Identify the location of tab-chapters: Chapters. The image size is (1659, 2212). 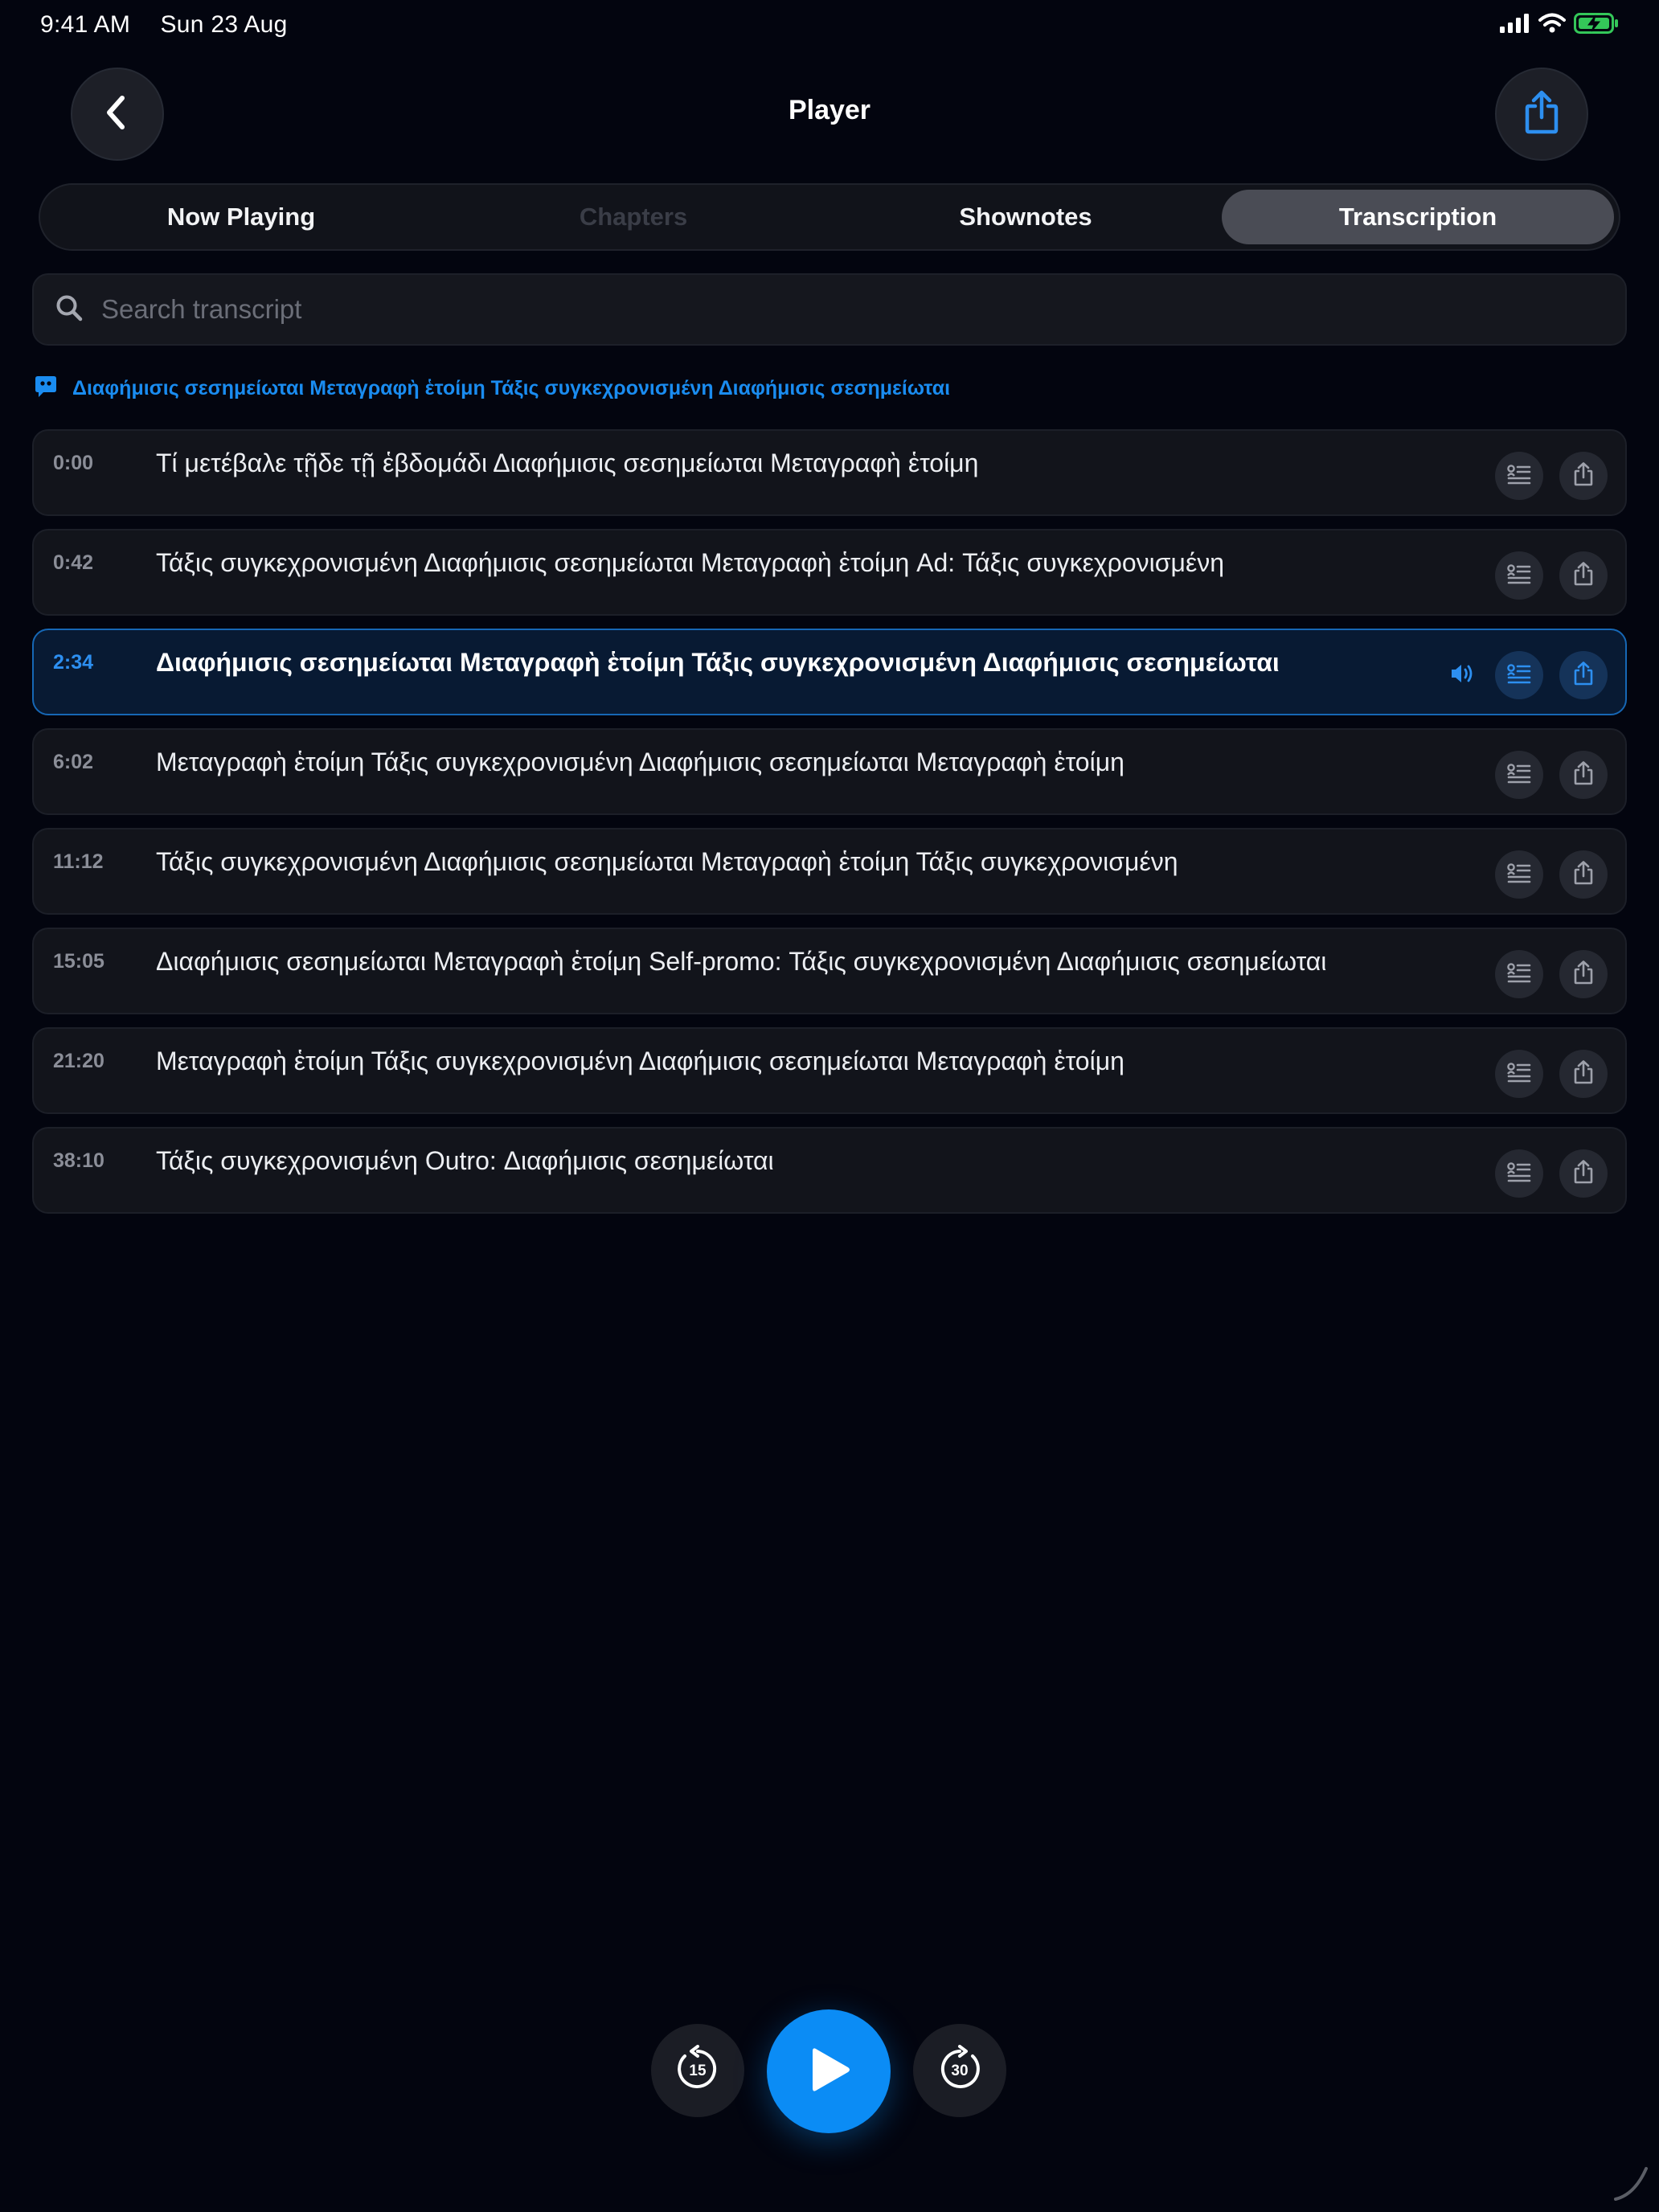
(633, 217).